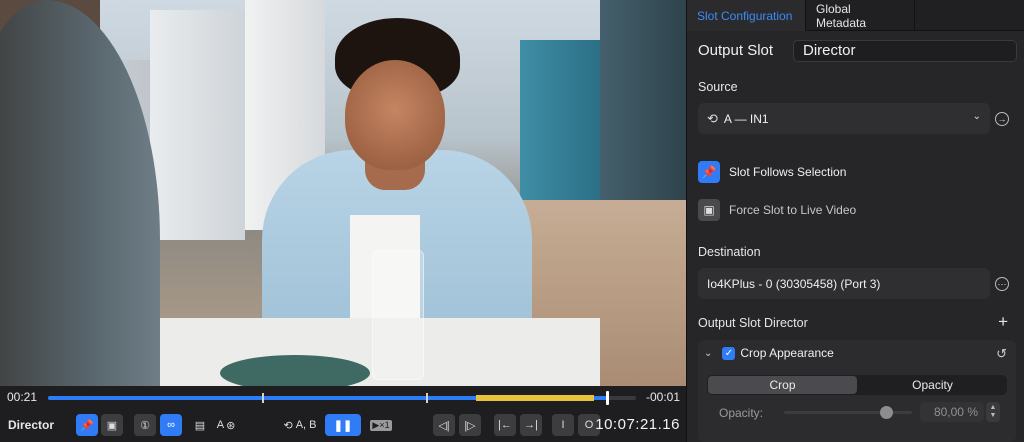 The image size is (1024, 442). I want to click on pause-icon: ❚❚, so click(343, 425).